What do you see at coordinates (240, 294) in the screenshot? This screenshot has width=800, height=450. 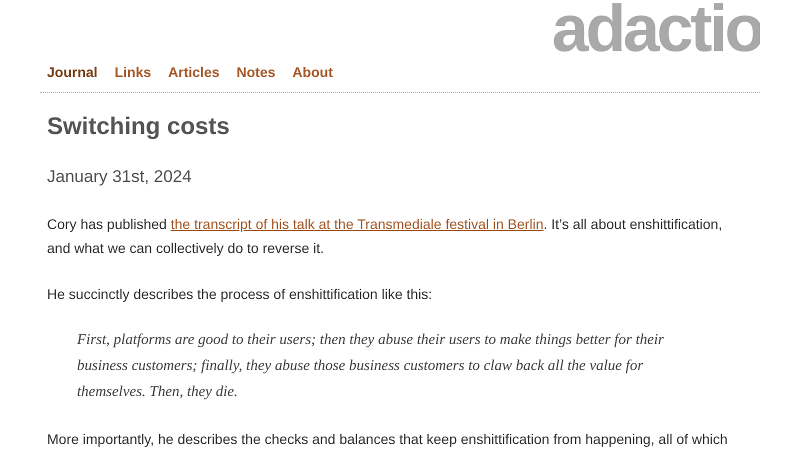 I see `paragraph: He succinctly describes the process of enshittification like this:` at bounding box center [240, 294].